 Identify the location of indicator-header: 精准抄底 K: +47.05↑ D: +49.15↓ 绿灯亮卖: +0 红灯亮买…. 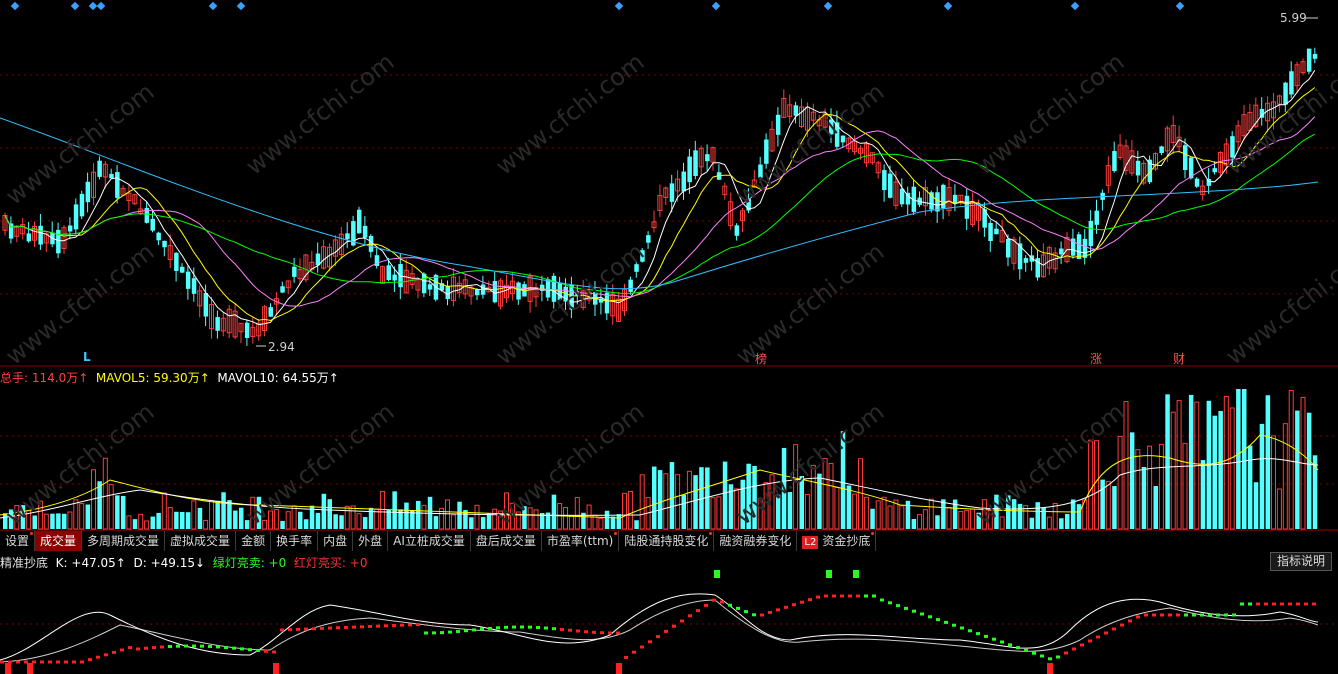
(183, 562).